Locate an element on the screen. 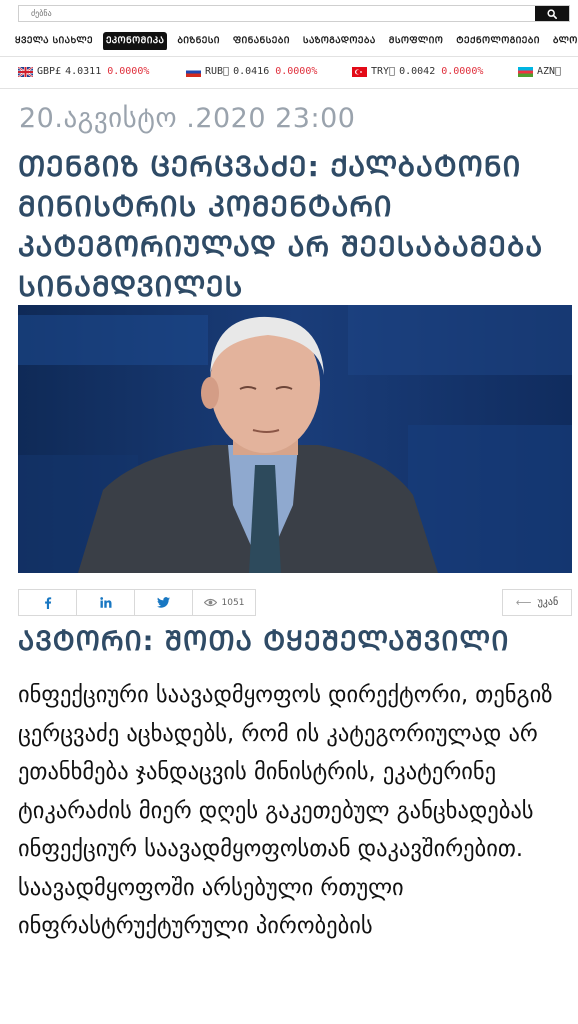 This screenshot has width=578, height=1024. ticker-item-gbp: GBP£ 4.0311 0.0000% is located at coordinates (83, 71).